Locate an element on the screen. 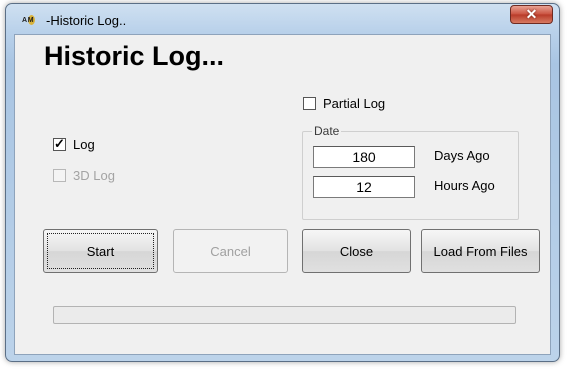 The width and height of the screenshot is (570, 374). days-ago-label: Days Ago is located at coordinates (462, 155).